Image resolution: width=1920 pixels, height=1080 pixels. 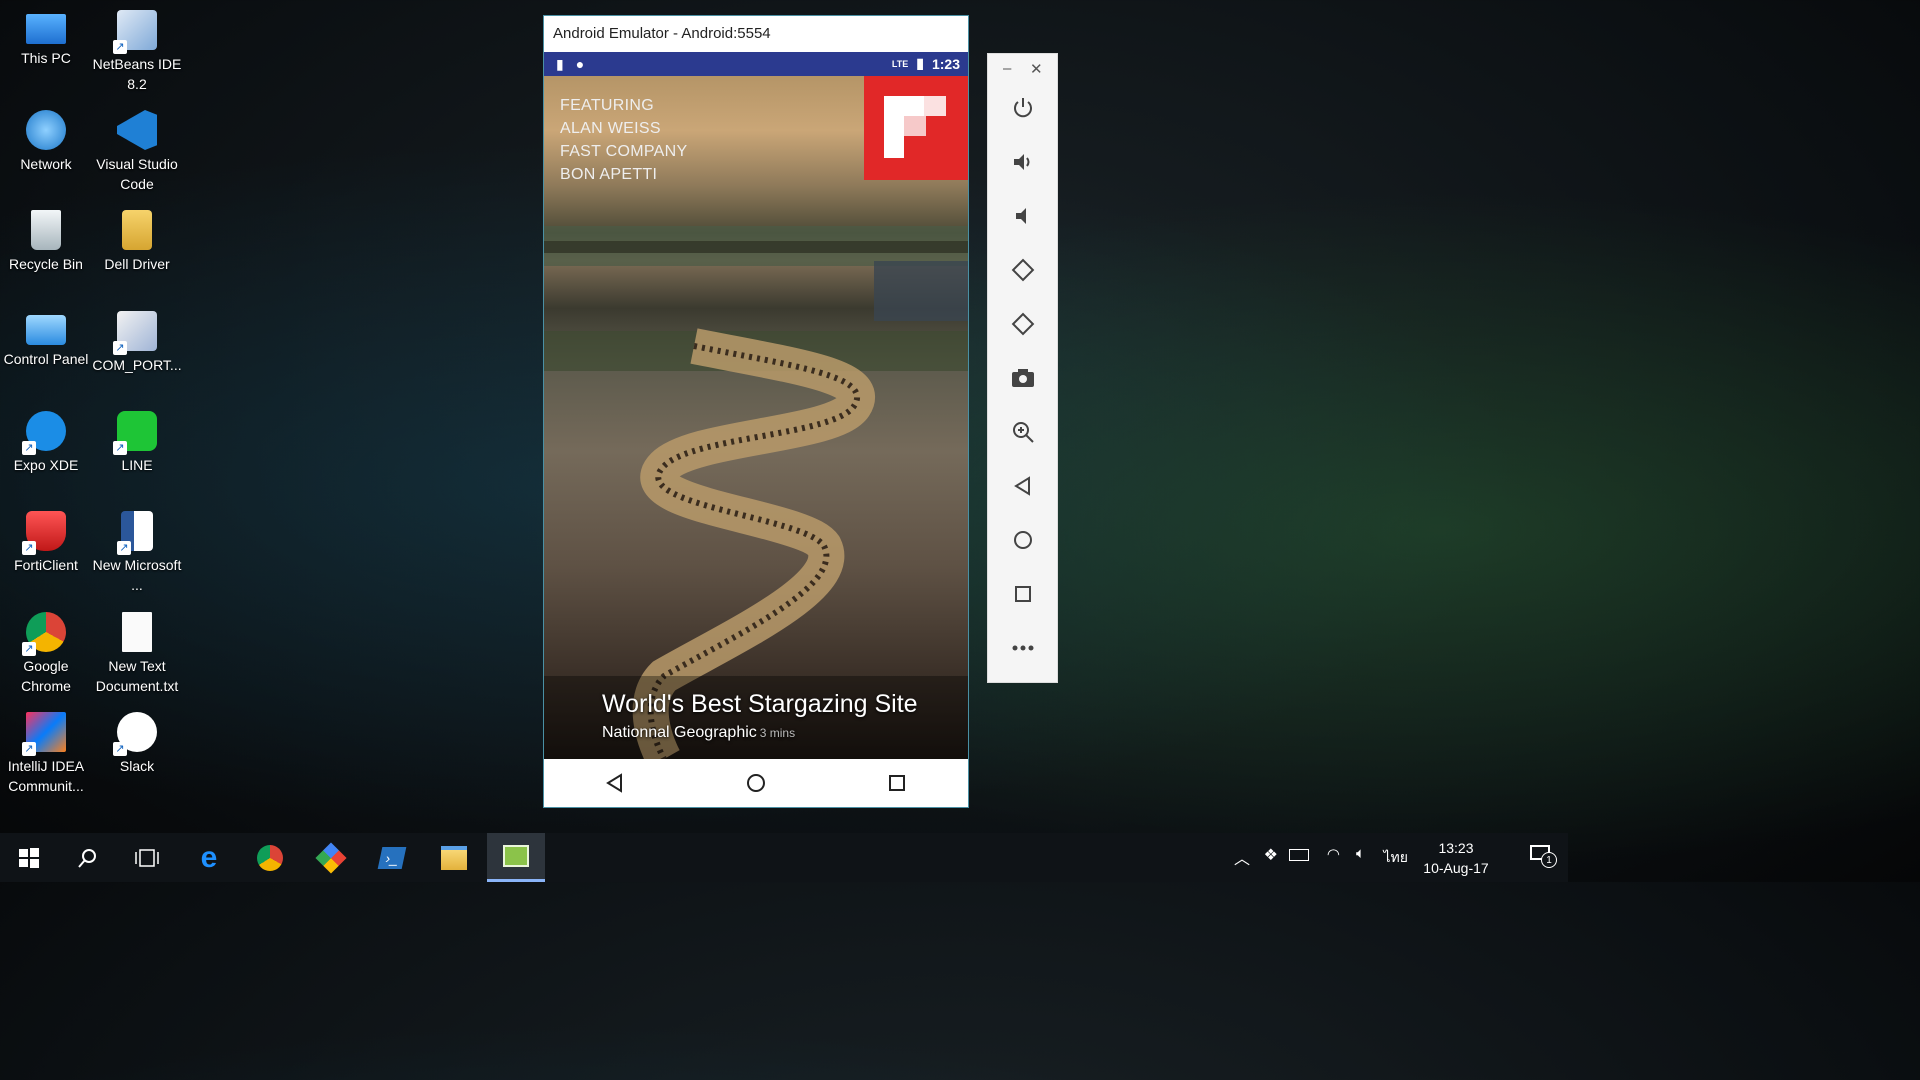 I want to click on file-explorer-icon, so click(x=454, y=857).